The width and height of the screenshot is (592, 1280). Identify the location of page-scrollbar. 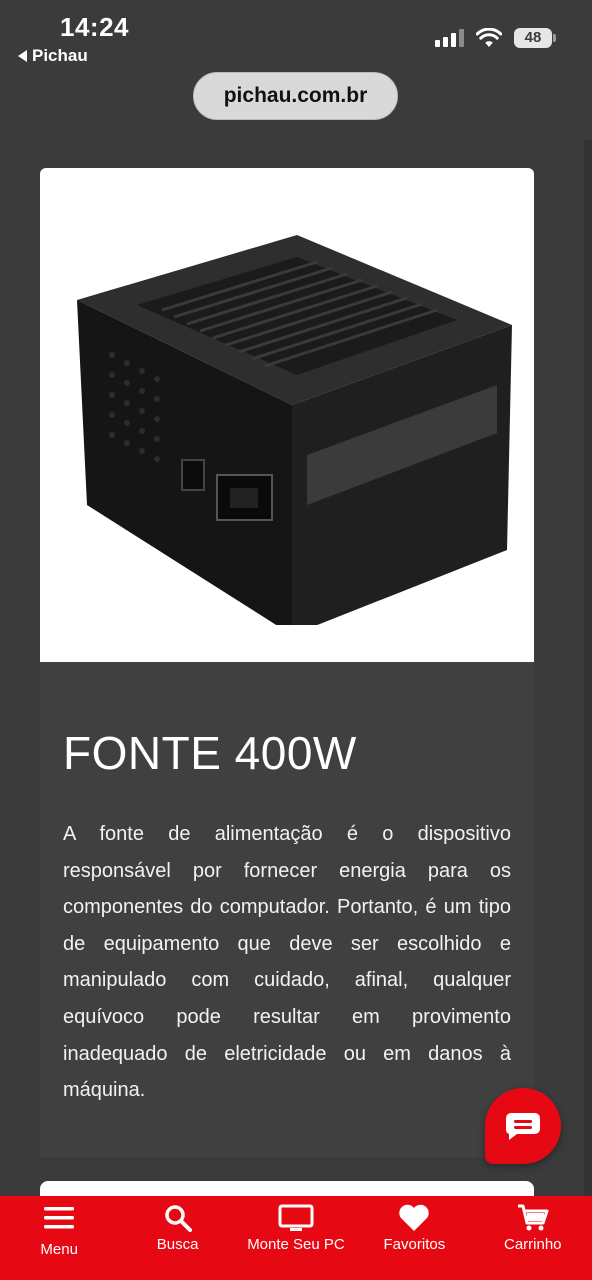
(588, 670).